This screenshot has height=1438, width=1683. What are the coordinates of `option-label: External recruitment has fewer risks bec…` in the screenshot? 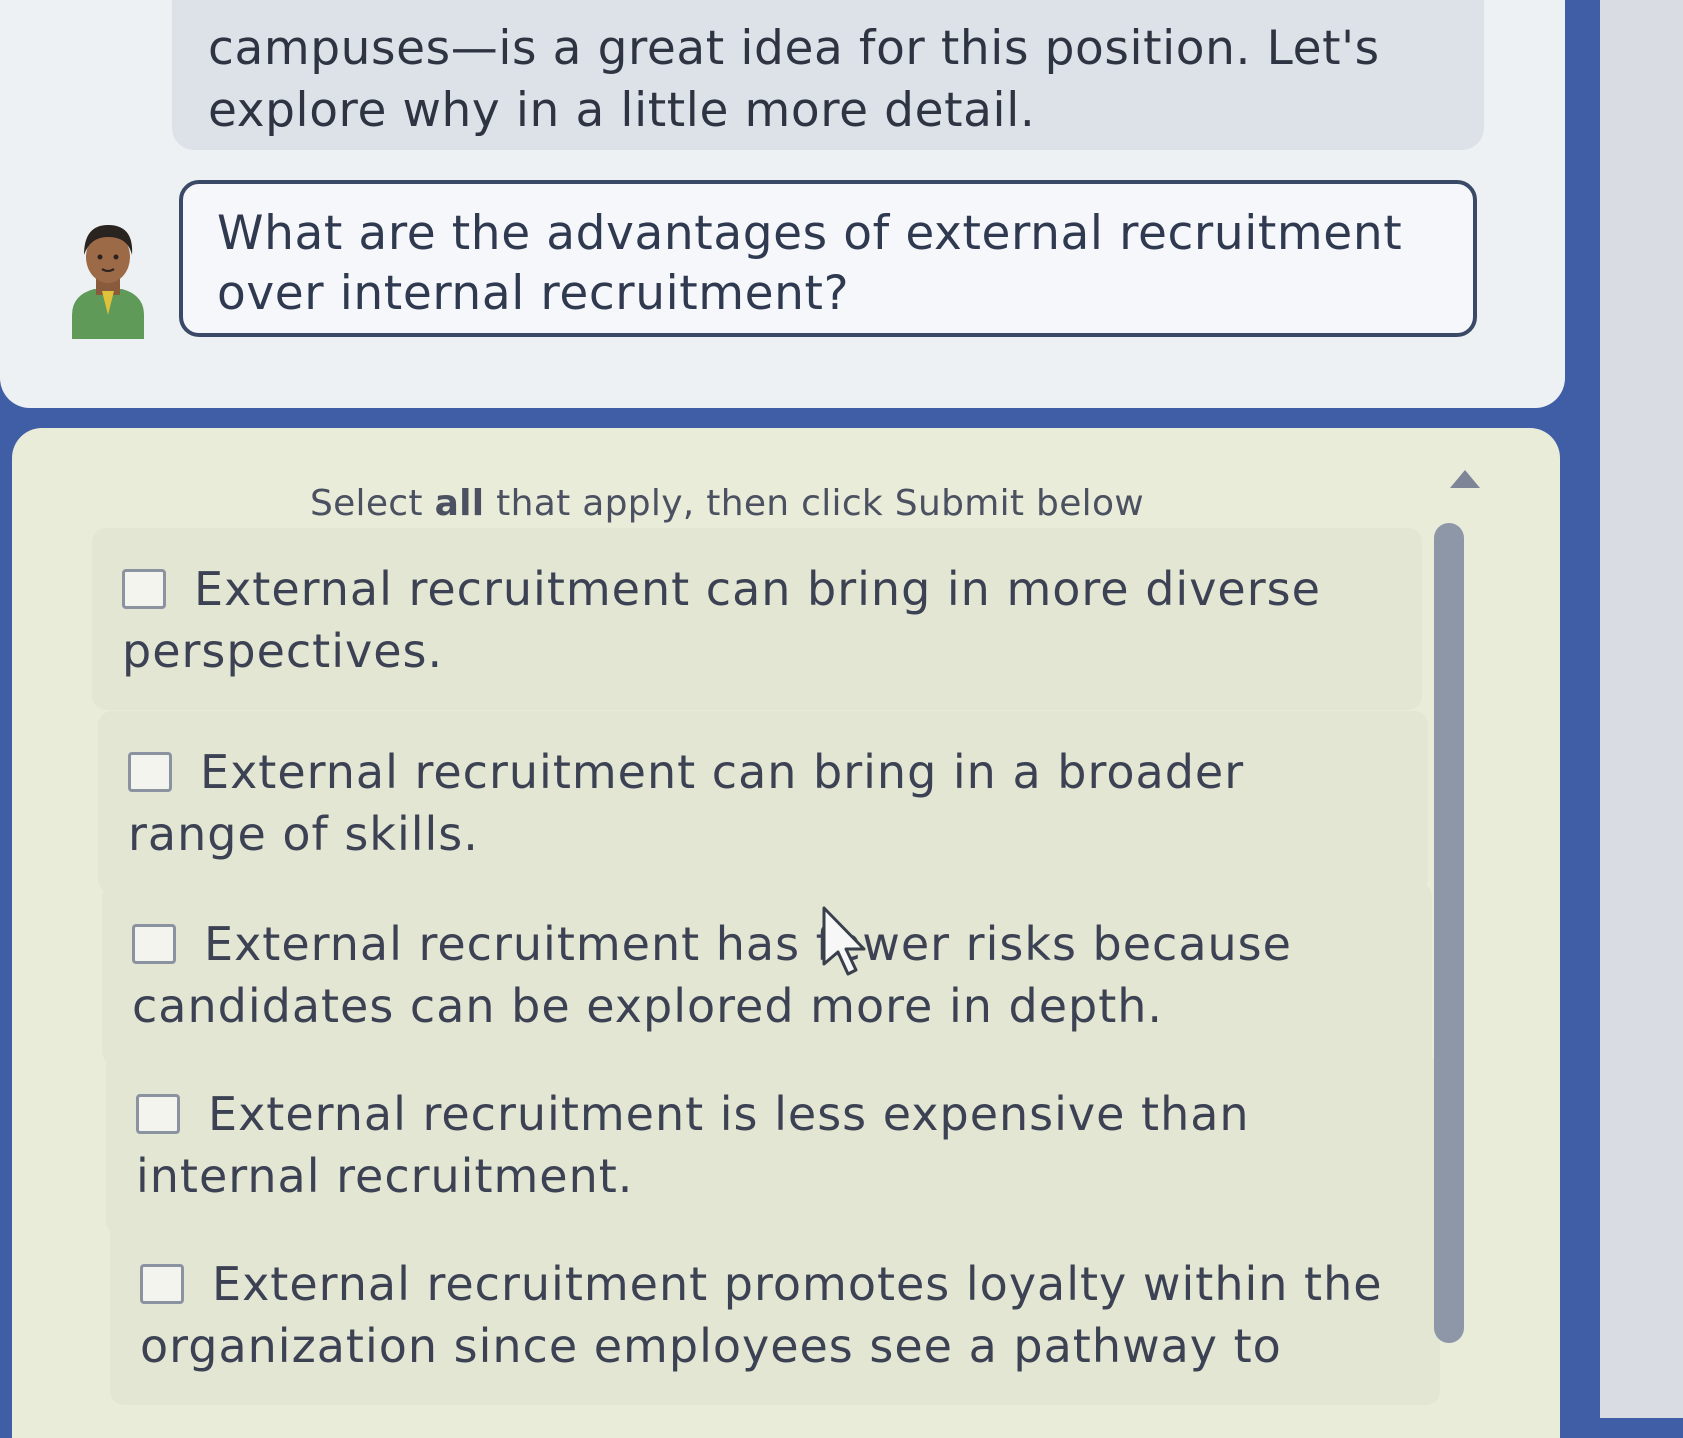 It's located at (712, 975).